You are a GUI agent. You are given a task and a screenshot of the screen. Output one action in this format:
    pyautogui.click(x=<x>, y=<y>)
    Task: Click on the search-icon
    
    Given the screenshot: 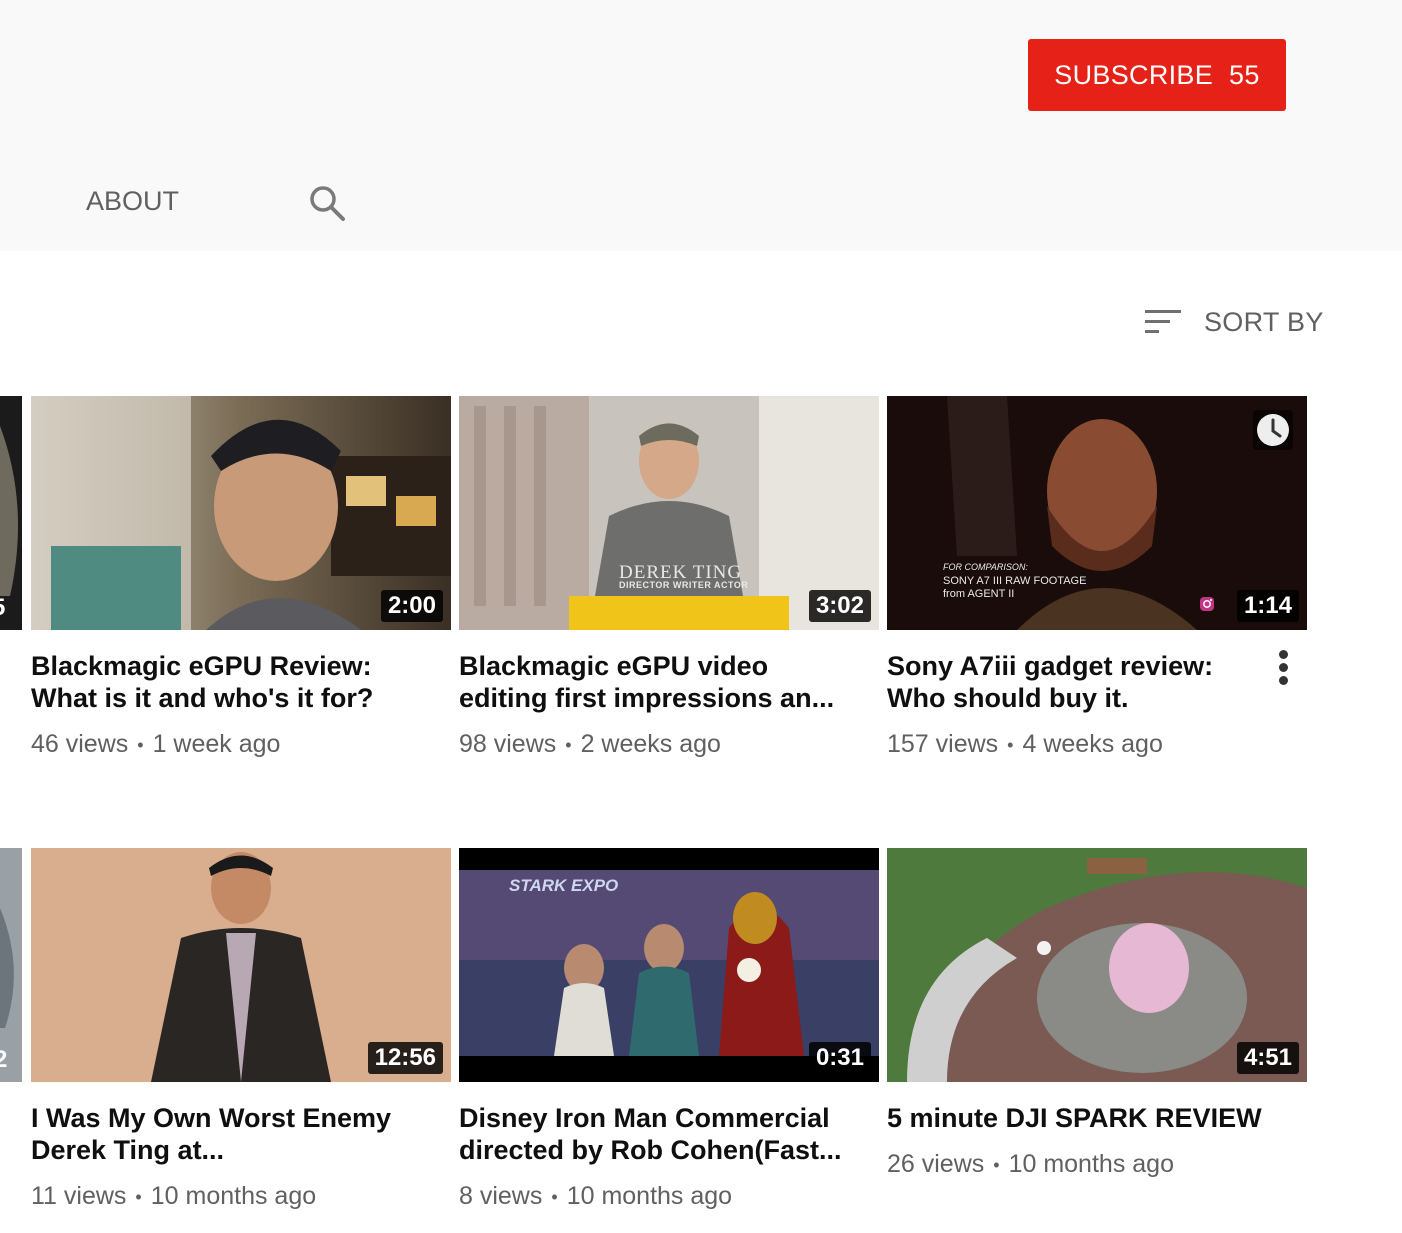 What is the action you would take?
    pyautogui.click(x=327, y=203)
    